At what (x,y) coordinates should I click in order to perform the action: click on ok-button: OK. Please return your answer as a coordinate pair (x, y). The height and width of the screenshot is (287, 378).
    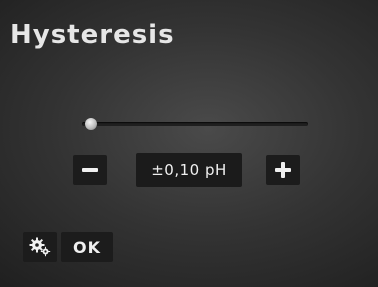
    Looking at the image, I should click on (87, 247).